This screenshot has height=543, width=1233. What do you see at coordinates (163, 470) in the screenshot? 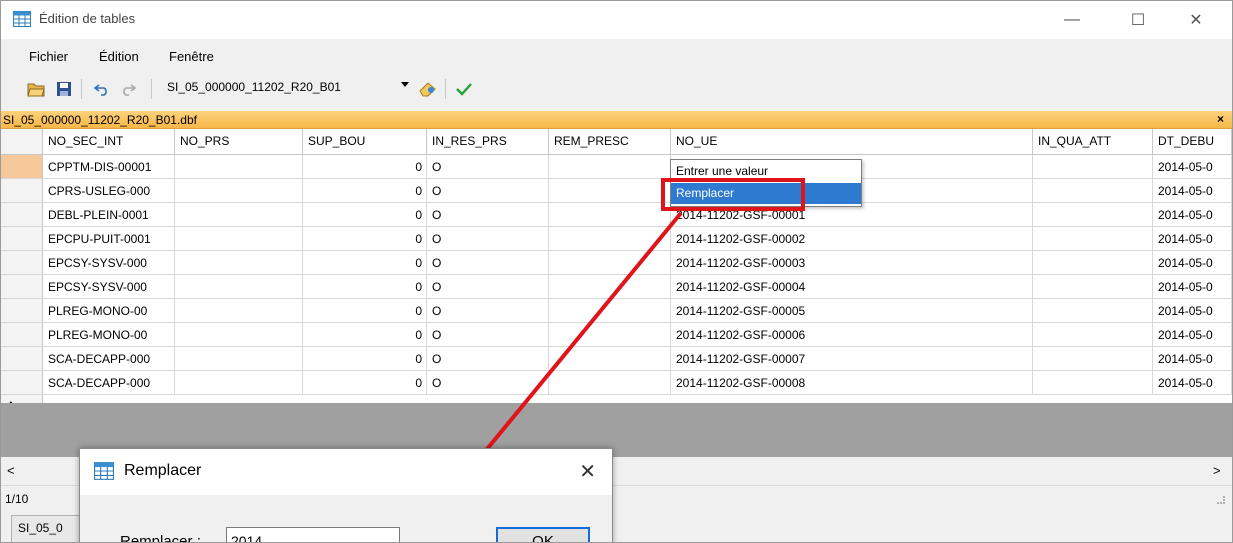
I see `dialog-title: Remplacer` at bounding box center [163, 470].